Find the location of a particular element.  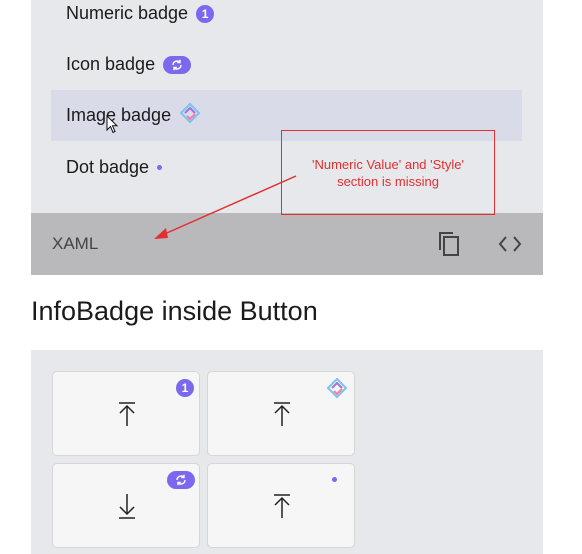

badge-button-dot is located at coordinates (281, 505).